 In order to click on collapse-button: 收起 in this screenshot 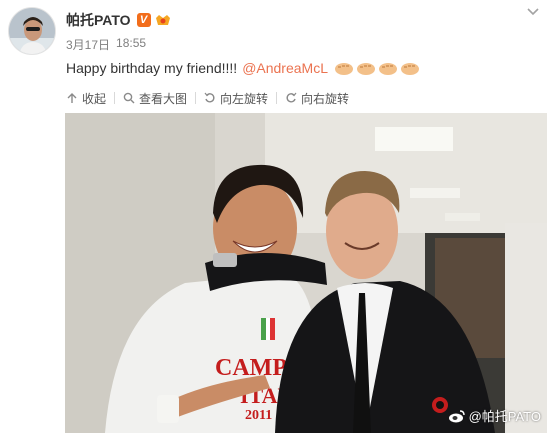, I will do `click(86, 98)`.